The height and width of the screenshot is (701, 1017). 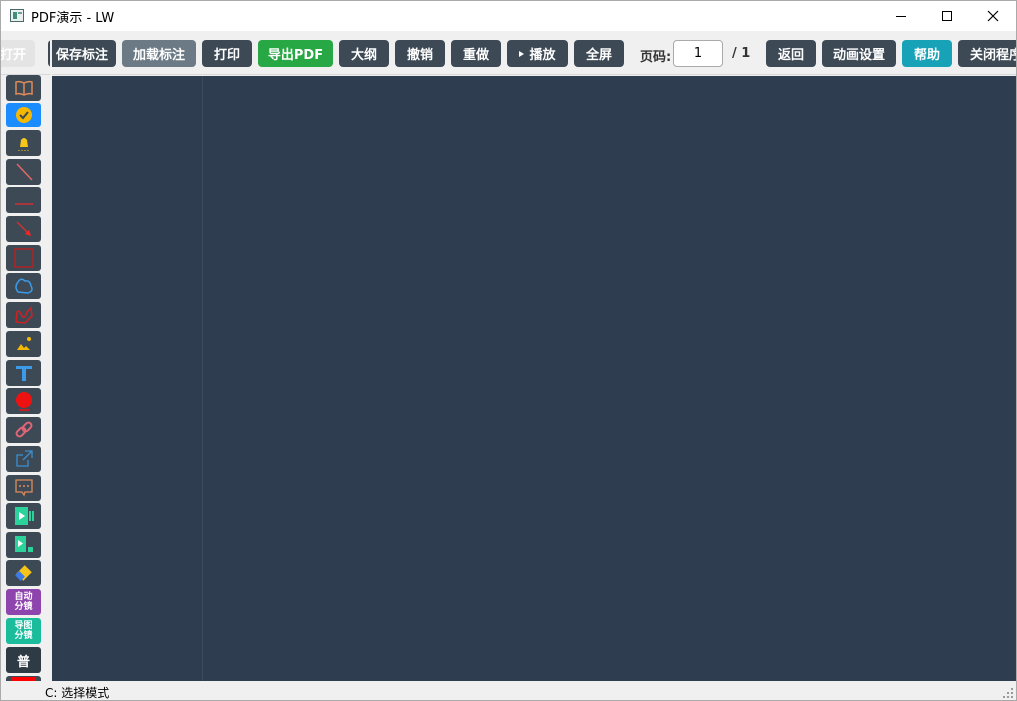 I want to click on stamp-icon, so click(x=23, y=401).